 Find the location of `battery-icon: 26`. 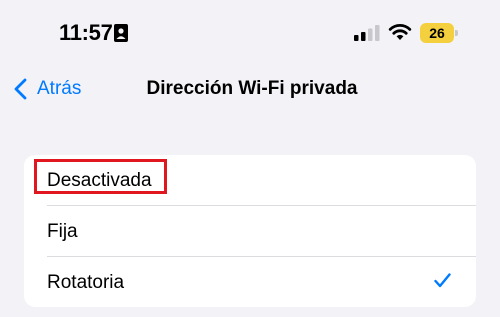

battery-icon: 26 is located at coordinates (439, 33).